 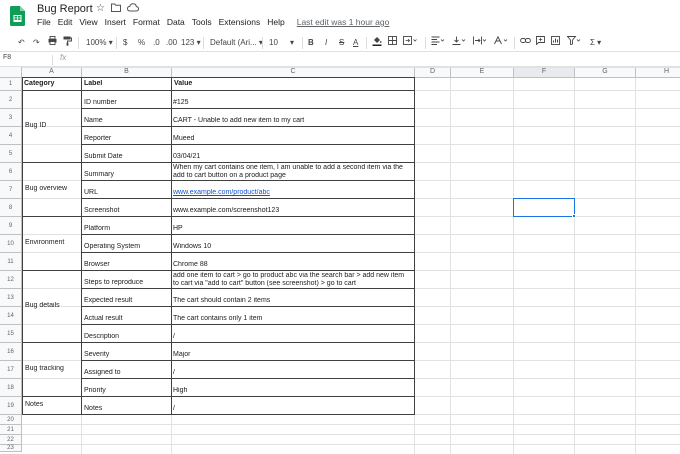 What do you see at coordinates (127, 157) in the screenshot?
I see `label-cell: Submit Date` at bounding box center [127, 157].